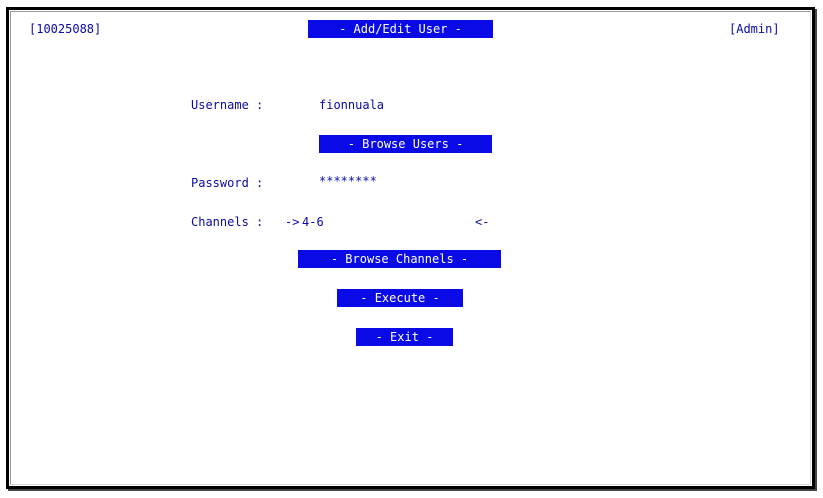 Image resolution: width=823 pixels, height=498 pixels. What do you see at coordinates (482, 222) in the screenshot?
I see `channels-field-end-marker: <-` at bounding box center [482, 222].